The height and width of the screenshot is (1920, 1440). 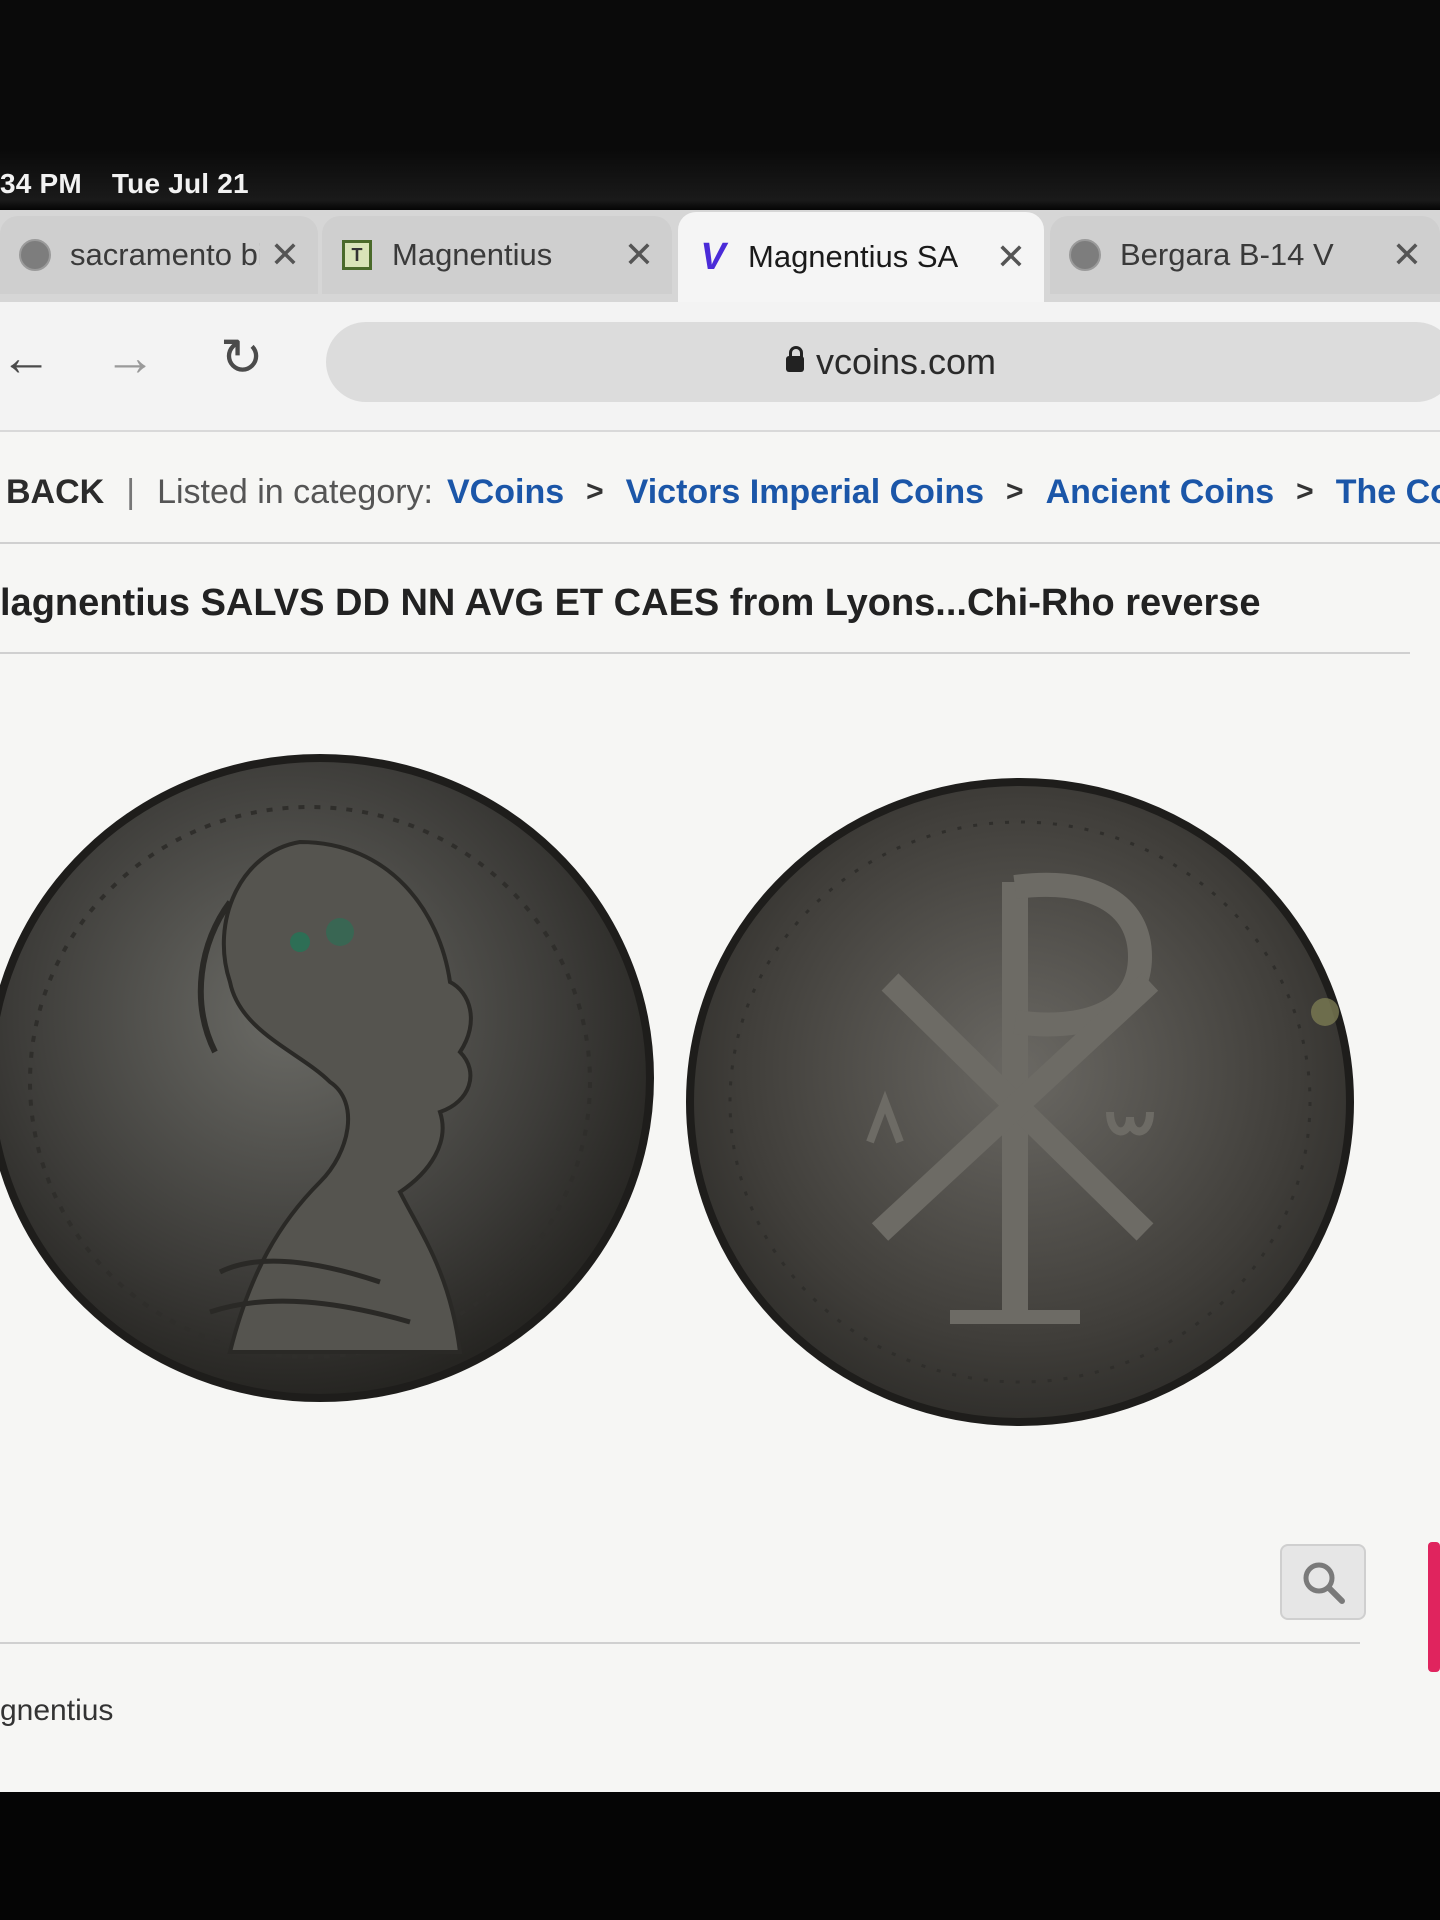 I want to click on lock-icon, so click(x=794, y=359).